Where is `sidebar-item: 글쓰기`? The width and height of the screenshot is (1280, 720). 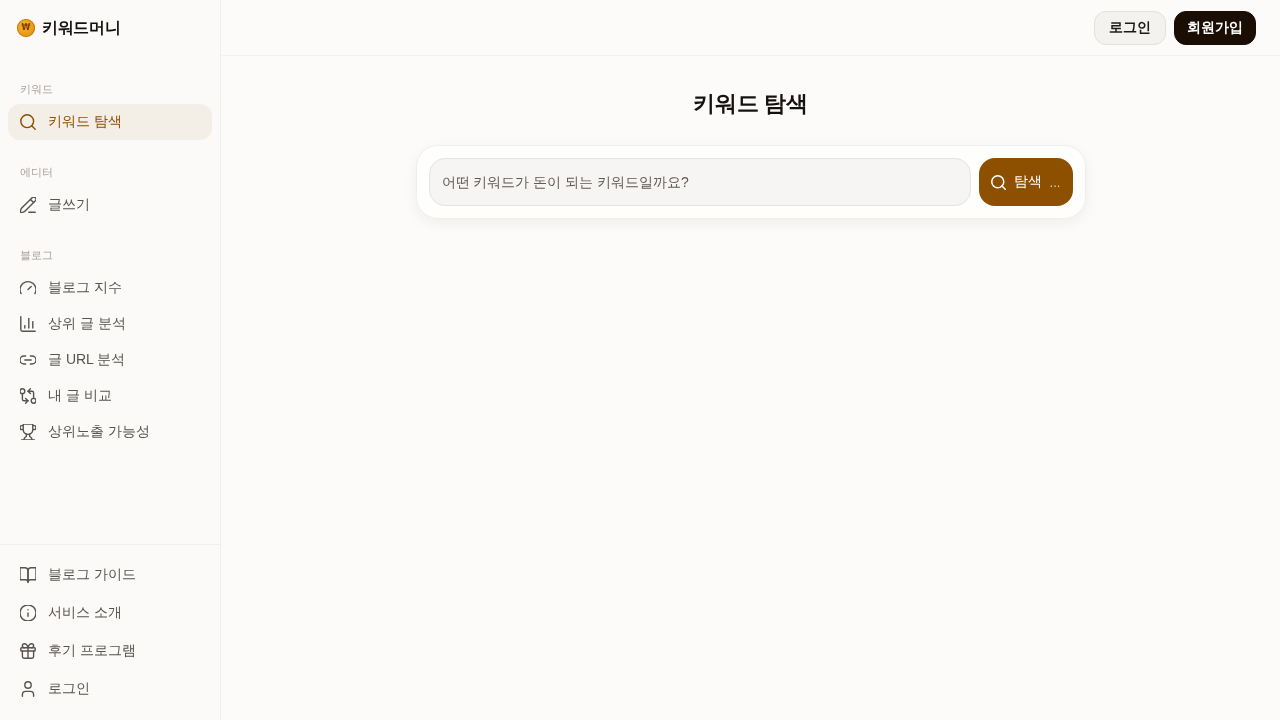 sidebar-item: 글쓰기 is located at coordinates (110, 205).